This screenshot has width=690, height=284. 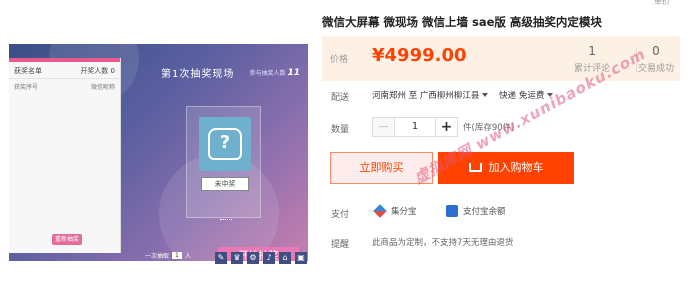 I want to click on chevron-down-icon, so click(x=485, y=95).